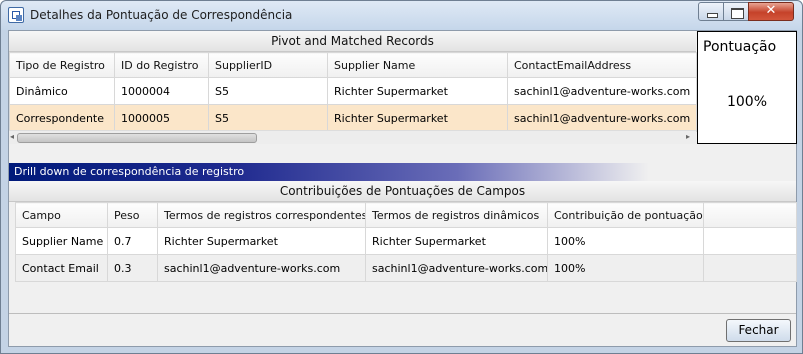 The width and height of the screenshot is (803, 354). I want to click on close-window-button: ✕, so click(771, 11).